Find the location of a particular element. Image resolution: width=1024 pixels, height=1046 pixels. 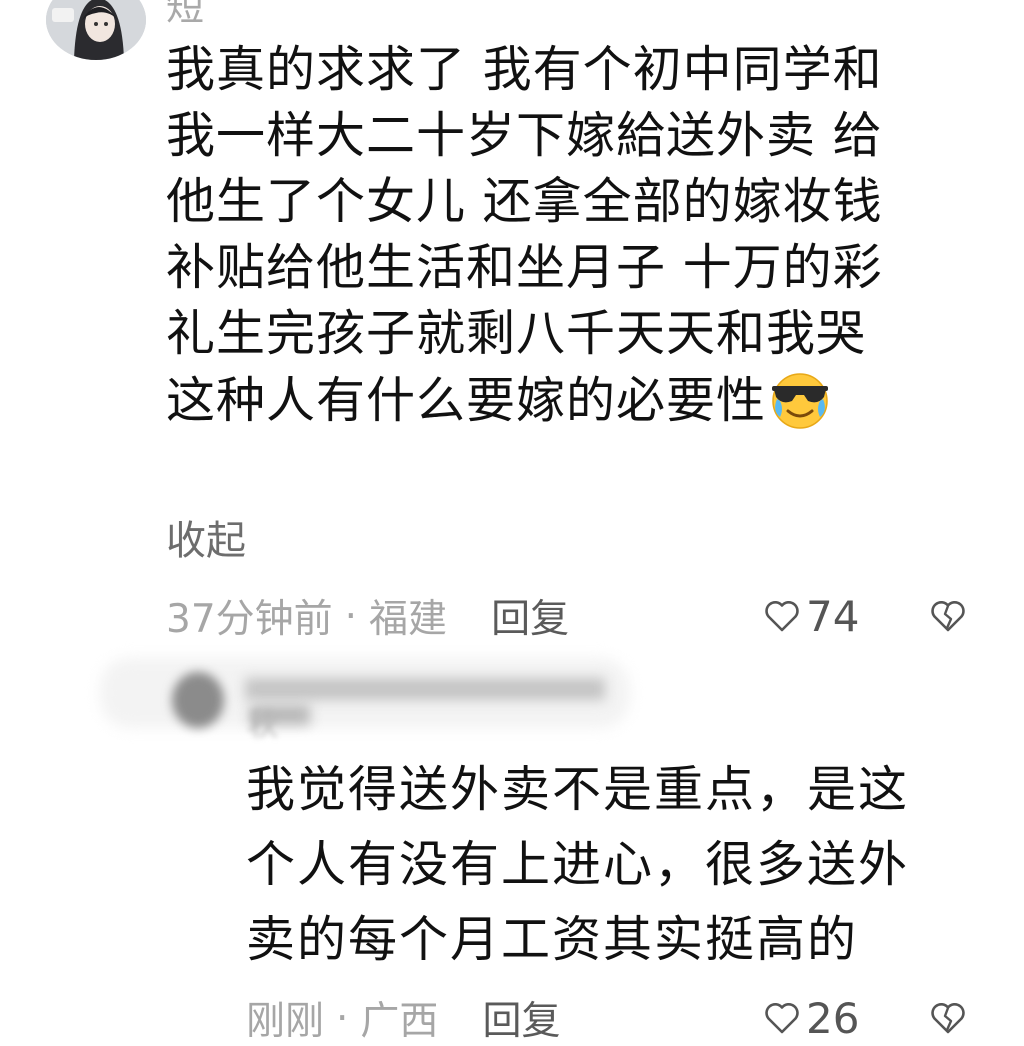

comment-line: 礼生完孩子就剩八千天天和我哭 is located at coordinates (516, 333).